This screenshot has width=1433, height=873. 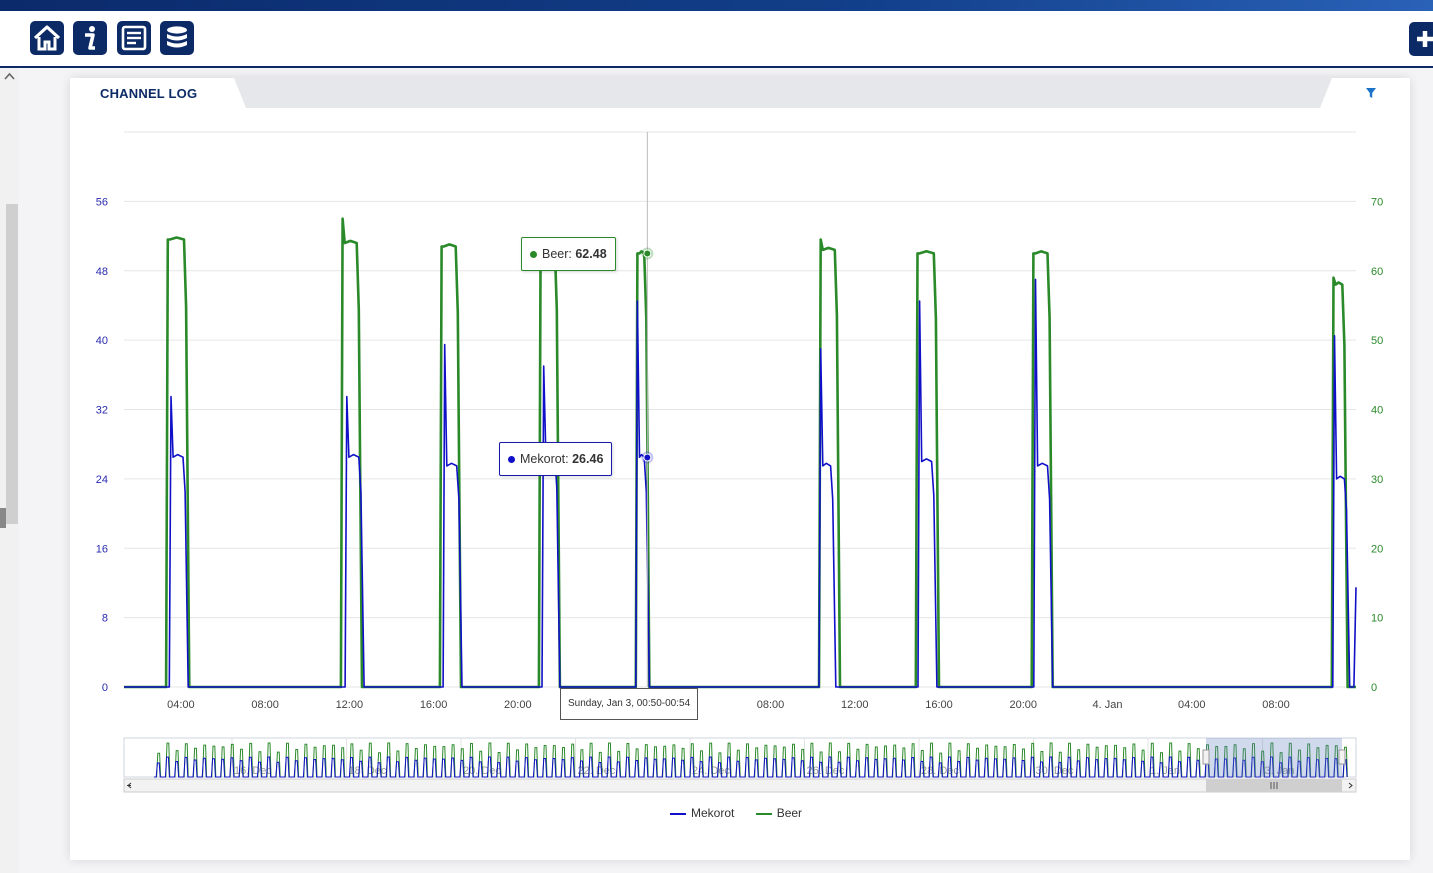 I want to click on tab-channel-log: CHANNEL LOG, so click(x=148, y=93).